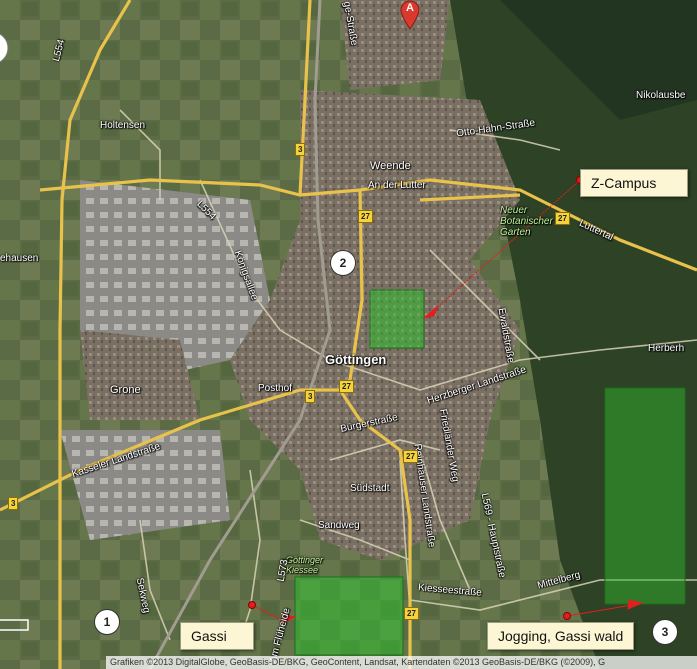 The height and width of the screenshot is (669, 697). What do you see at coordinates (305, 565) in the screenshot?
I see `place-goettinger-kiesee: Göttinger Kiessee` at bounding box center [305, 565].